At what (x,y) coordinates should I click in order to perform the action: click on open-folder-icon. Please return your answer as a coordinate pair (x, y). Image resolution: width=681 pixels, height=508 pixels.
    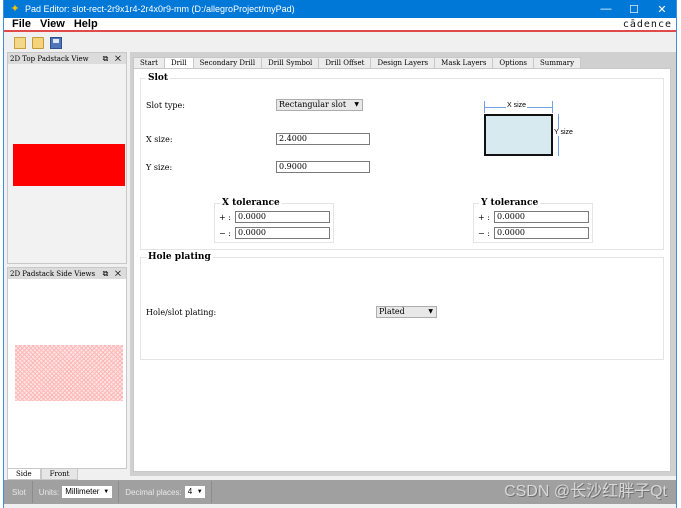
    Looking at the image, I should click on (38, 43).